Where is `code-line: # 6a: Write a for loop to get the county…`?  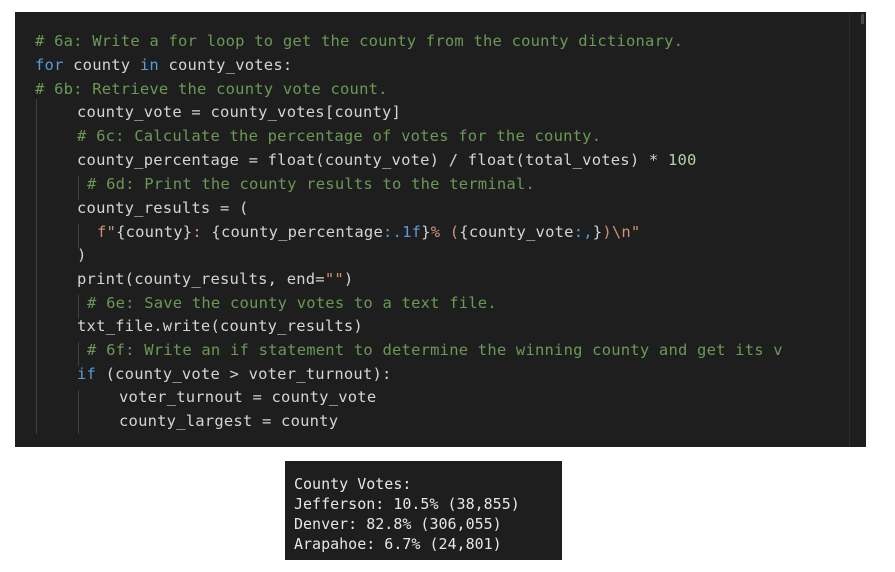 code-line: # 6a: Write a for loop to get the county… is located at coordinates (359, 41).